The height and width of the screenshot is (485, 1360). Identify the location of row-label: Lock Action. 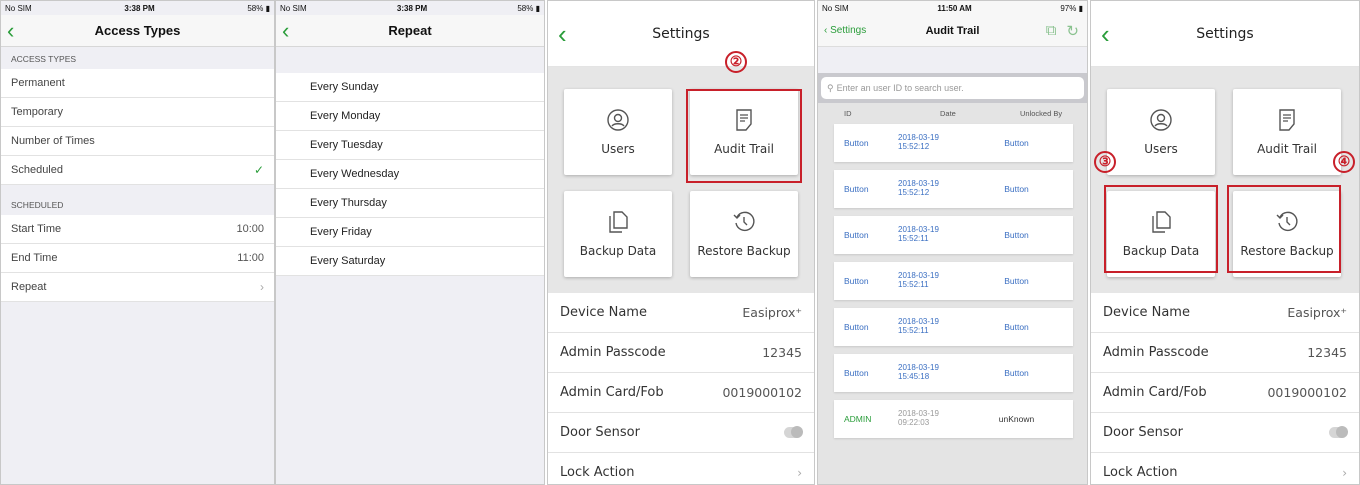
(1140, 472).